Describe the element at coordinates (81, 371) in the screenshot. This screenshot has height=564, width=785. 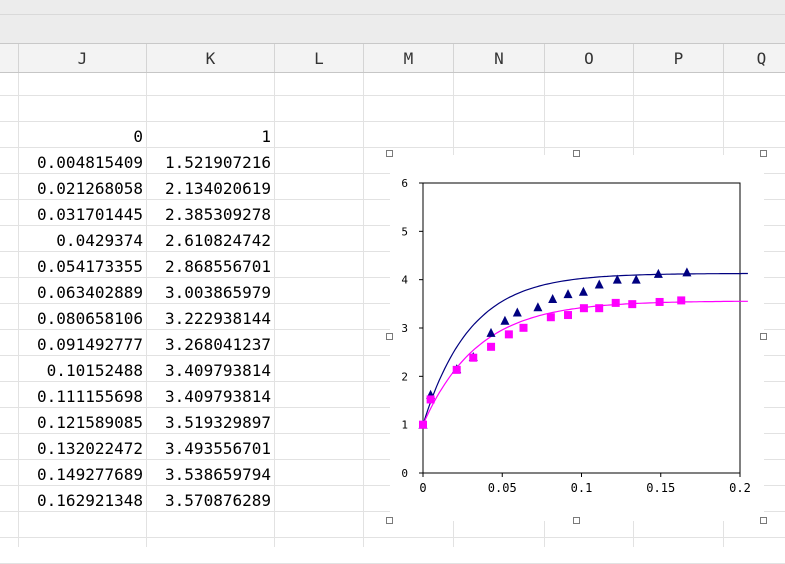
I see `cell-j-row-9: 0.10152488` at that location.